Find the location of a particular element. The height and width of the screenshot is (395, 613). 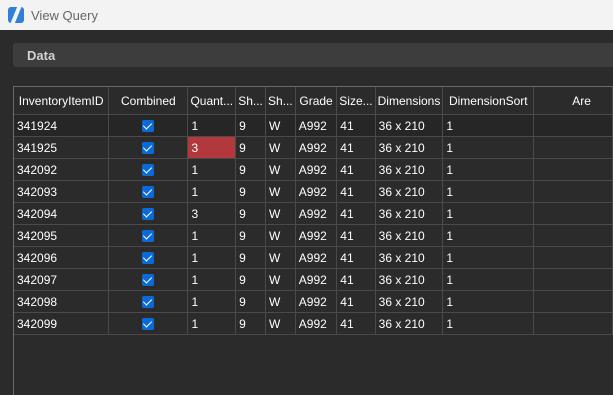

table-row: 341924 1 9 W A992 41 36 x 210 1 is located at coordinates (313, 125).